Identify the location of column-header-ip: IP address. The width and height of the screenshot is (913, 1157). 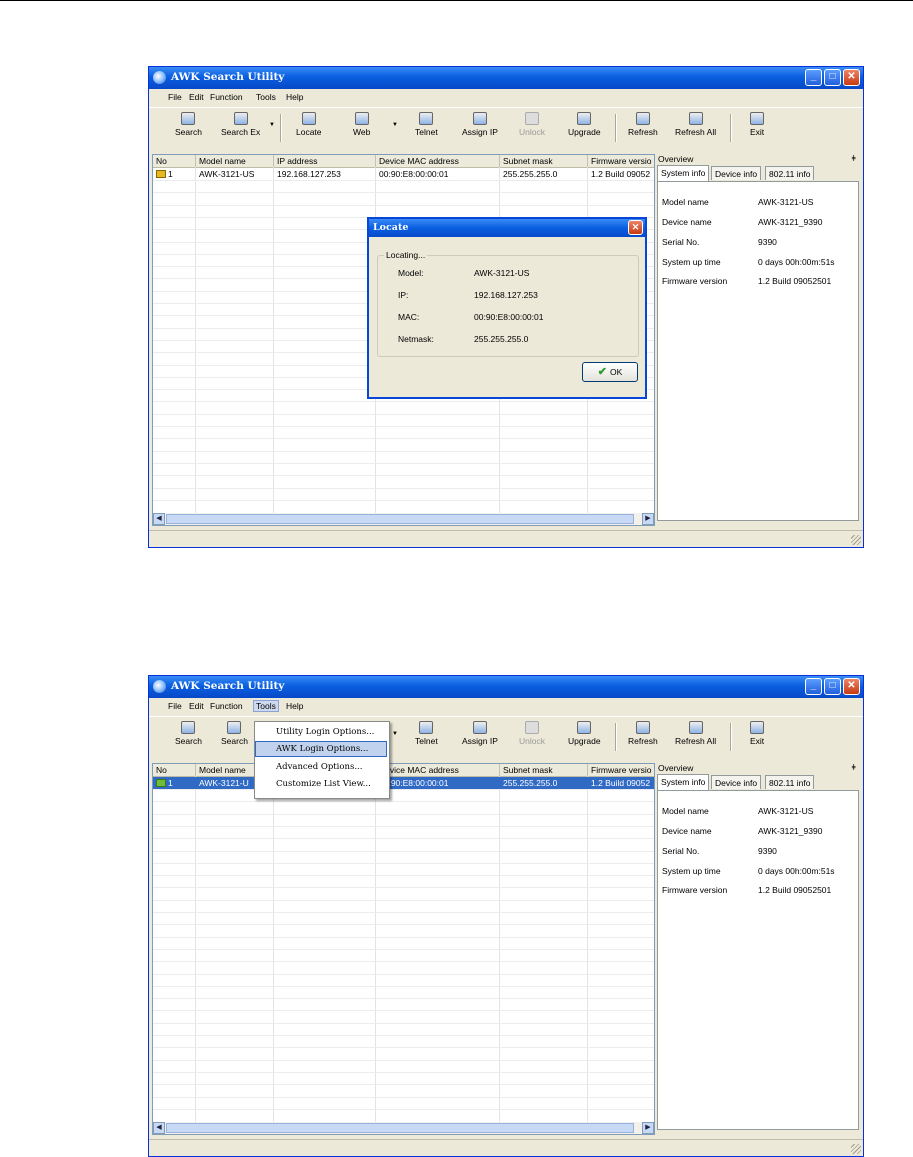
(297, 161).